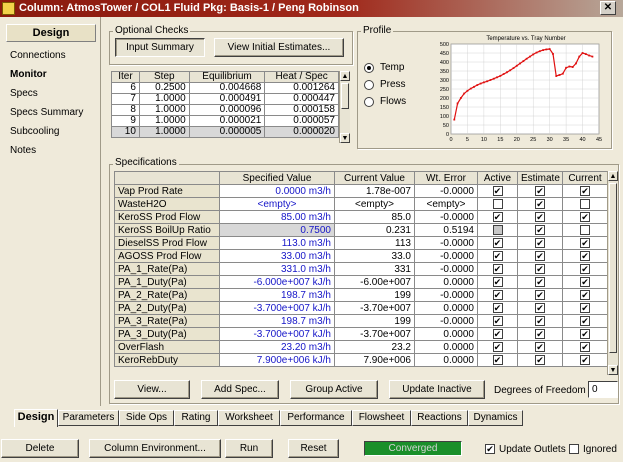  Describe the element at coordinates (361, 256) in the screenshot. I see `table-row: AGOSS Prod Flow 33.00 m3/h 33.0 -0.0000 ✔ ✔ ✔` at that location.